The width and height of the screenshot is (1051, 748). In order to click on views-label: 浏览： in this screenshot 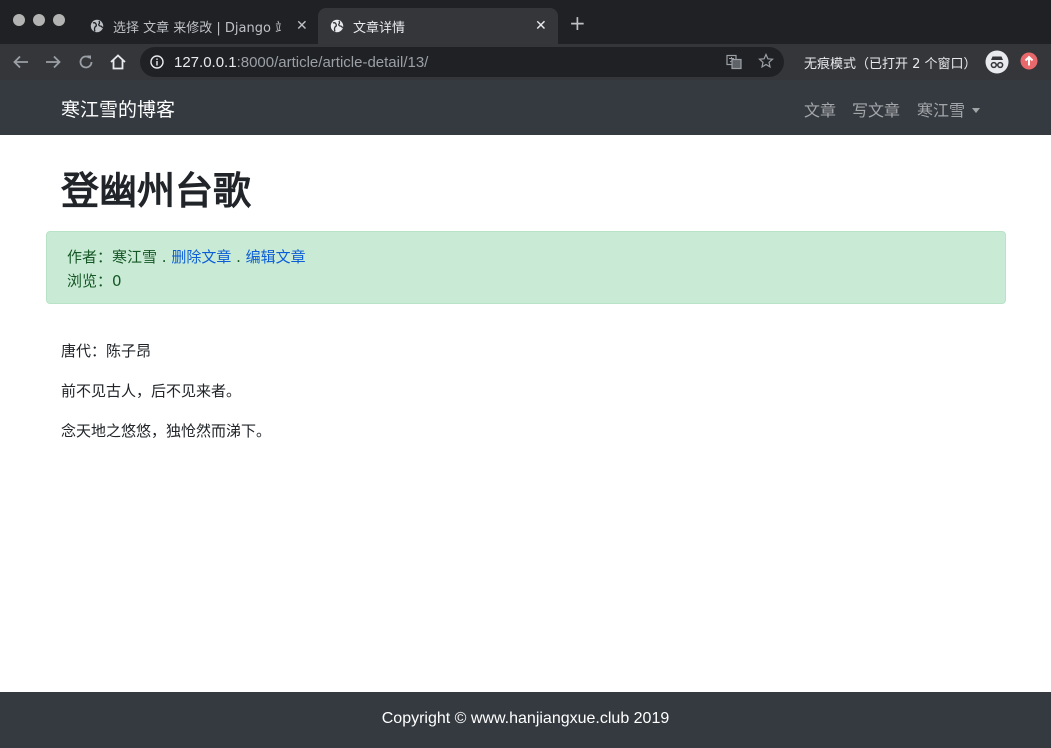, I will do `click(90, 281)`.